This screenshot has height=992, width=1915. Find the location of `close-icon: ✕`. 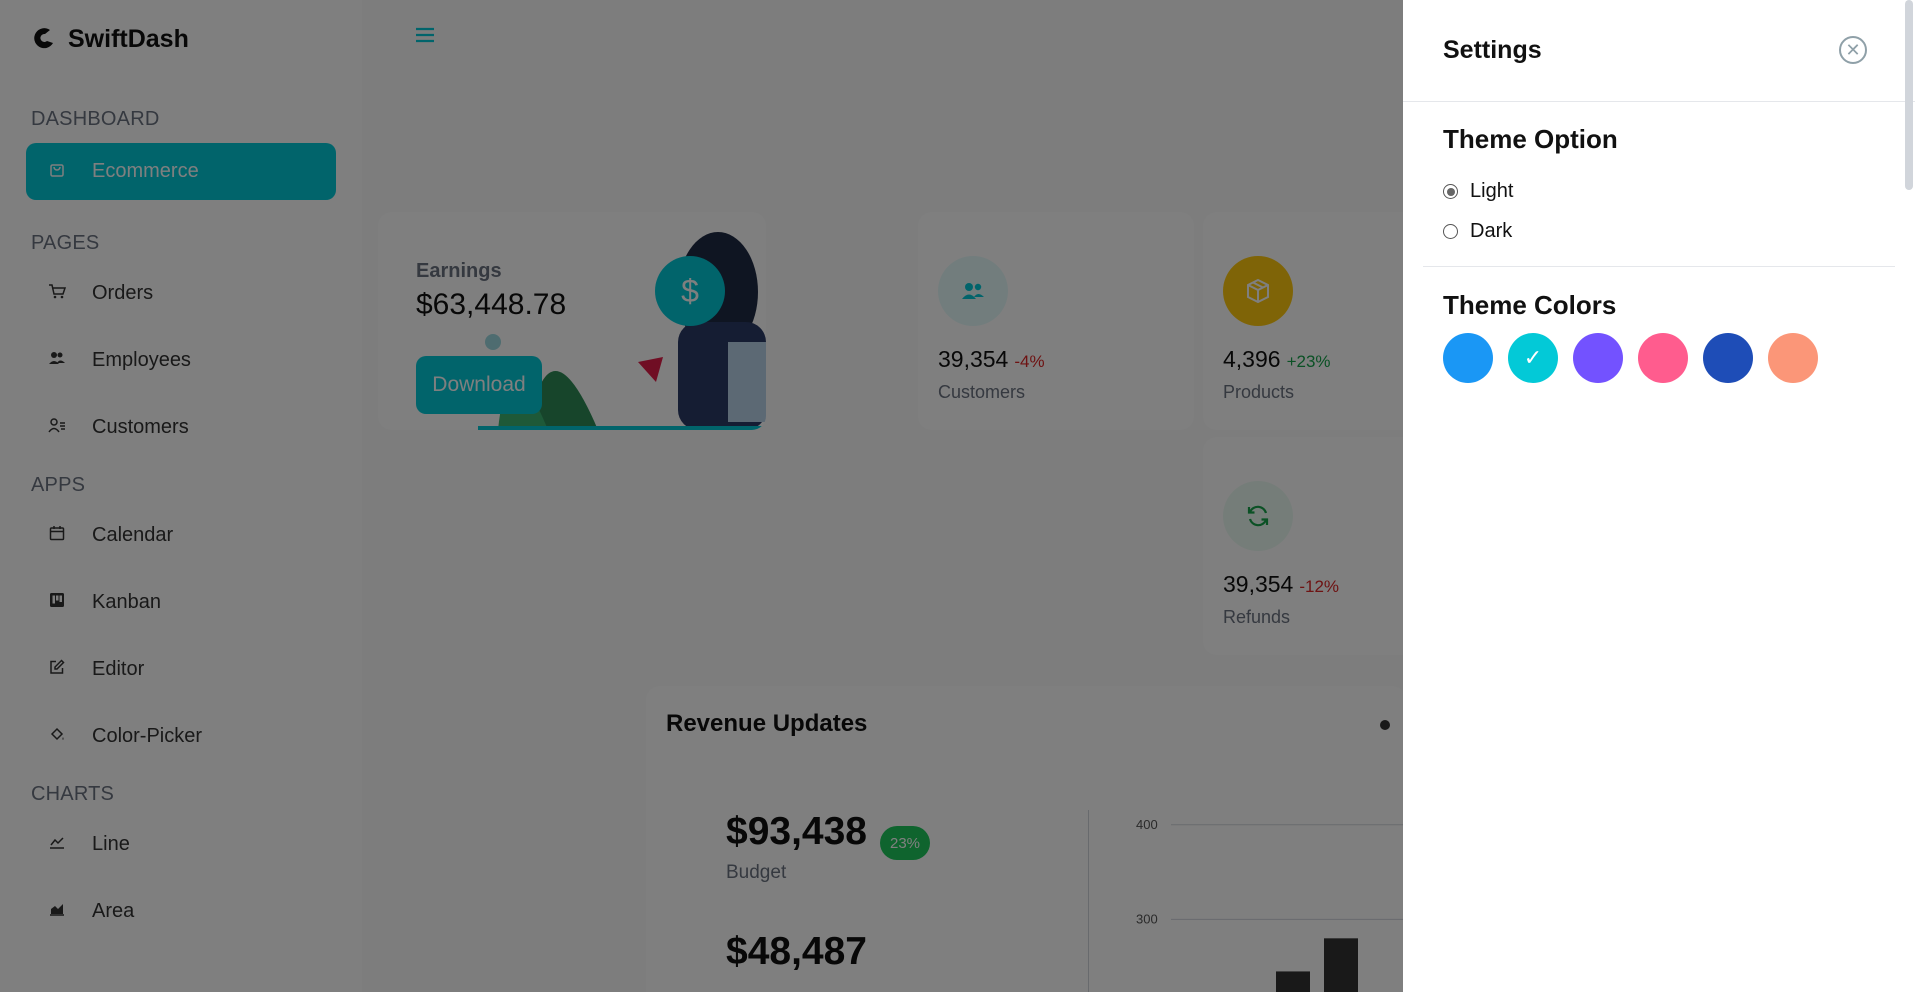

close-icon: ✕ is located at coordinates (1853, 50).